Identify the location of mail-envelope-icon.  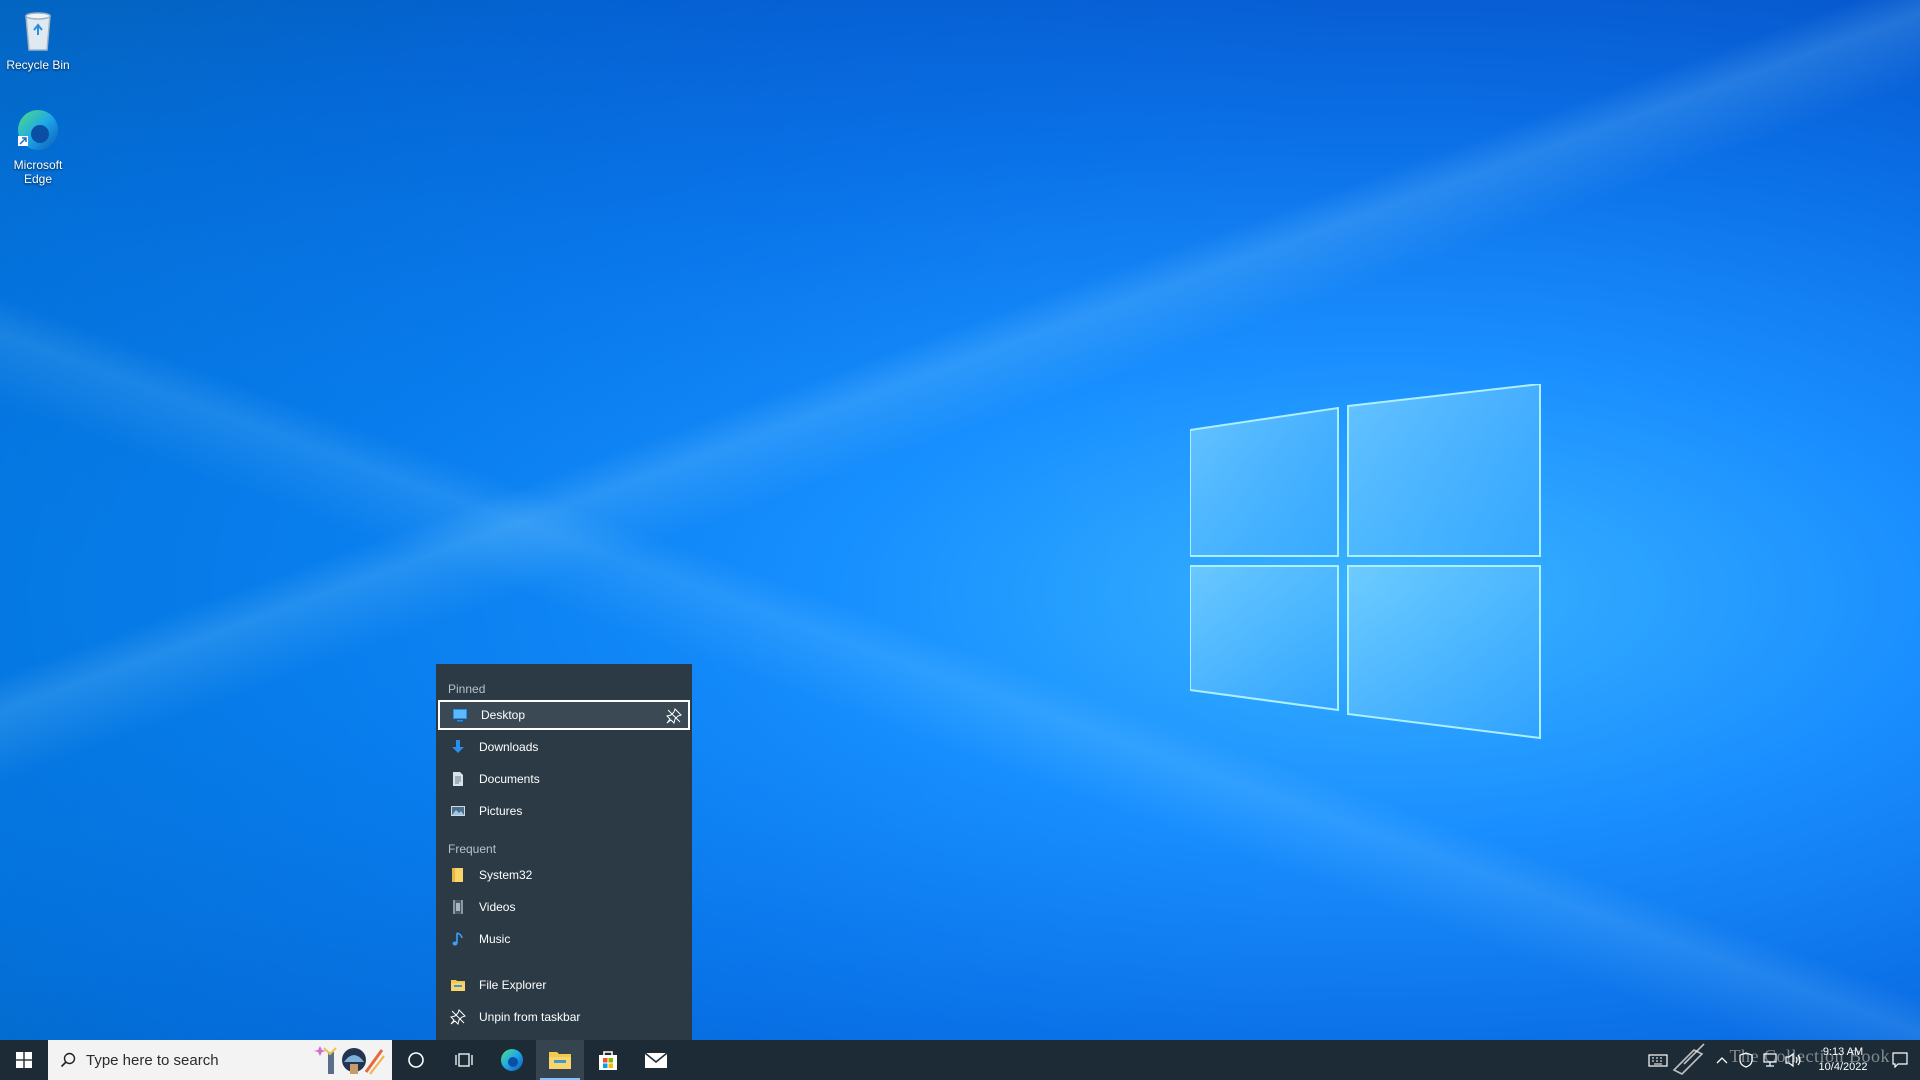
(656, 1060).